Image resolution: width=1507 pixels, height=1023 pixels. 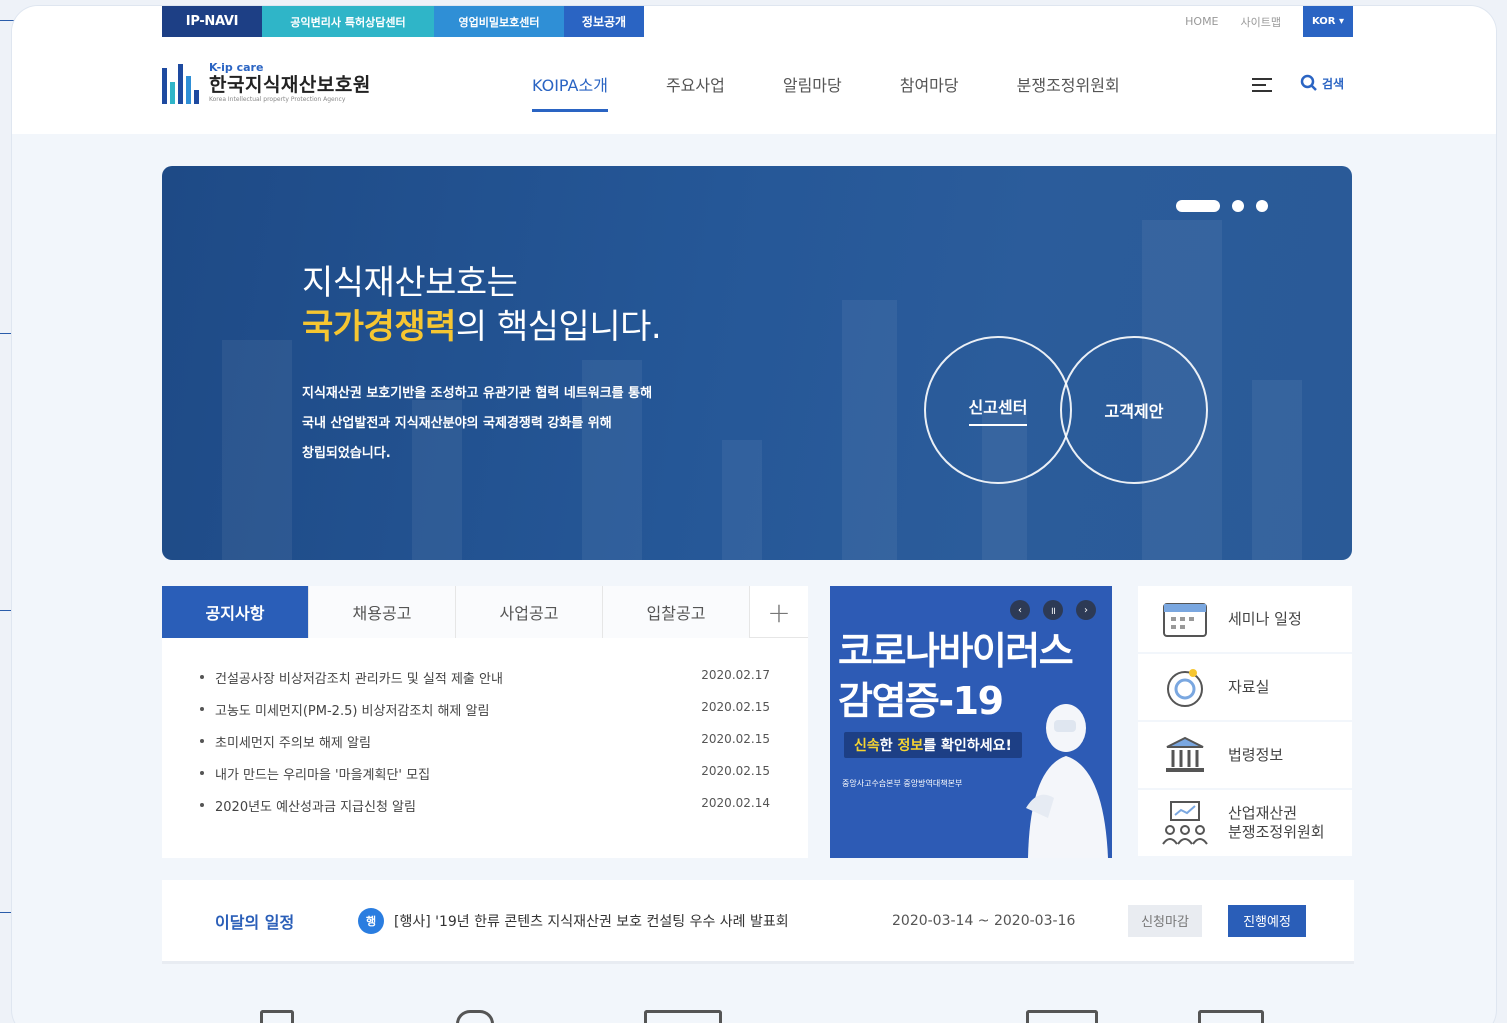 What do you see at coordinates (933, 745) in the screenshot?
I see `promo-subtitle: 신속한 정보를 확인하세요!` at bounding box center [933, 745].